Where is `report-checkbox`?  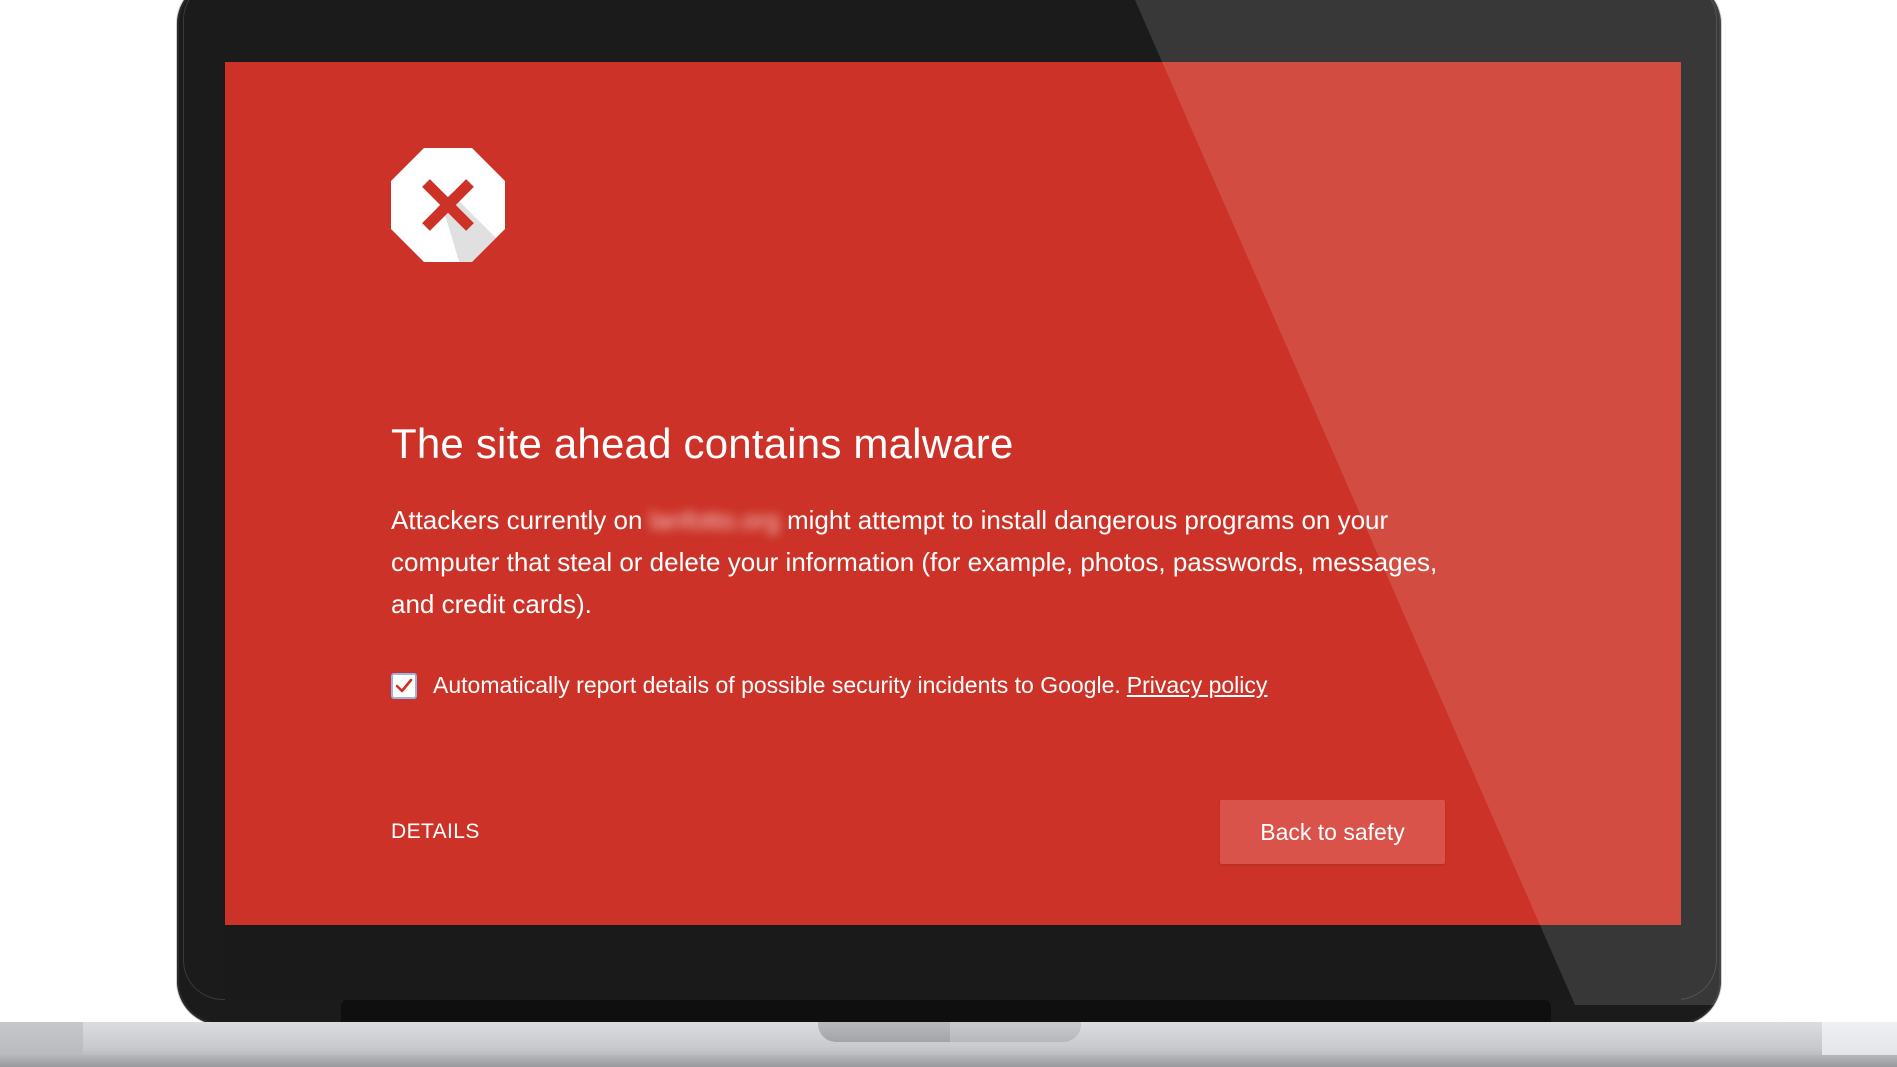 report-checkbox is located at coordinates (404, 685).